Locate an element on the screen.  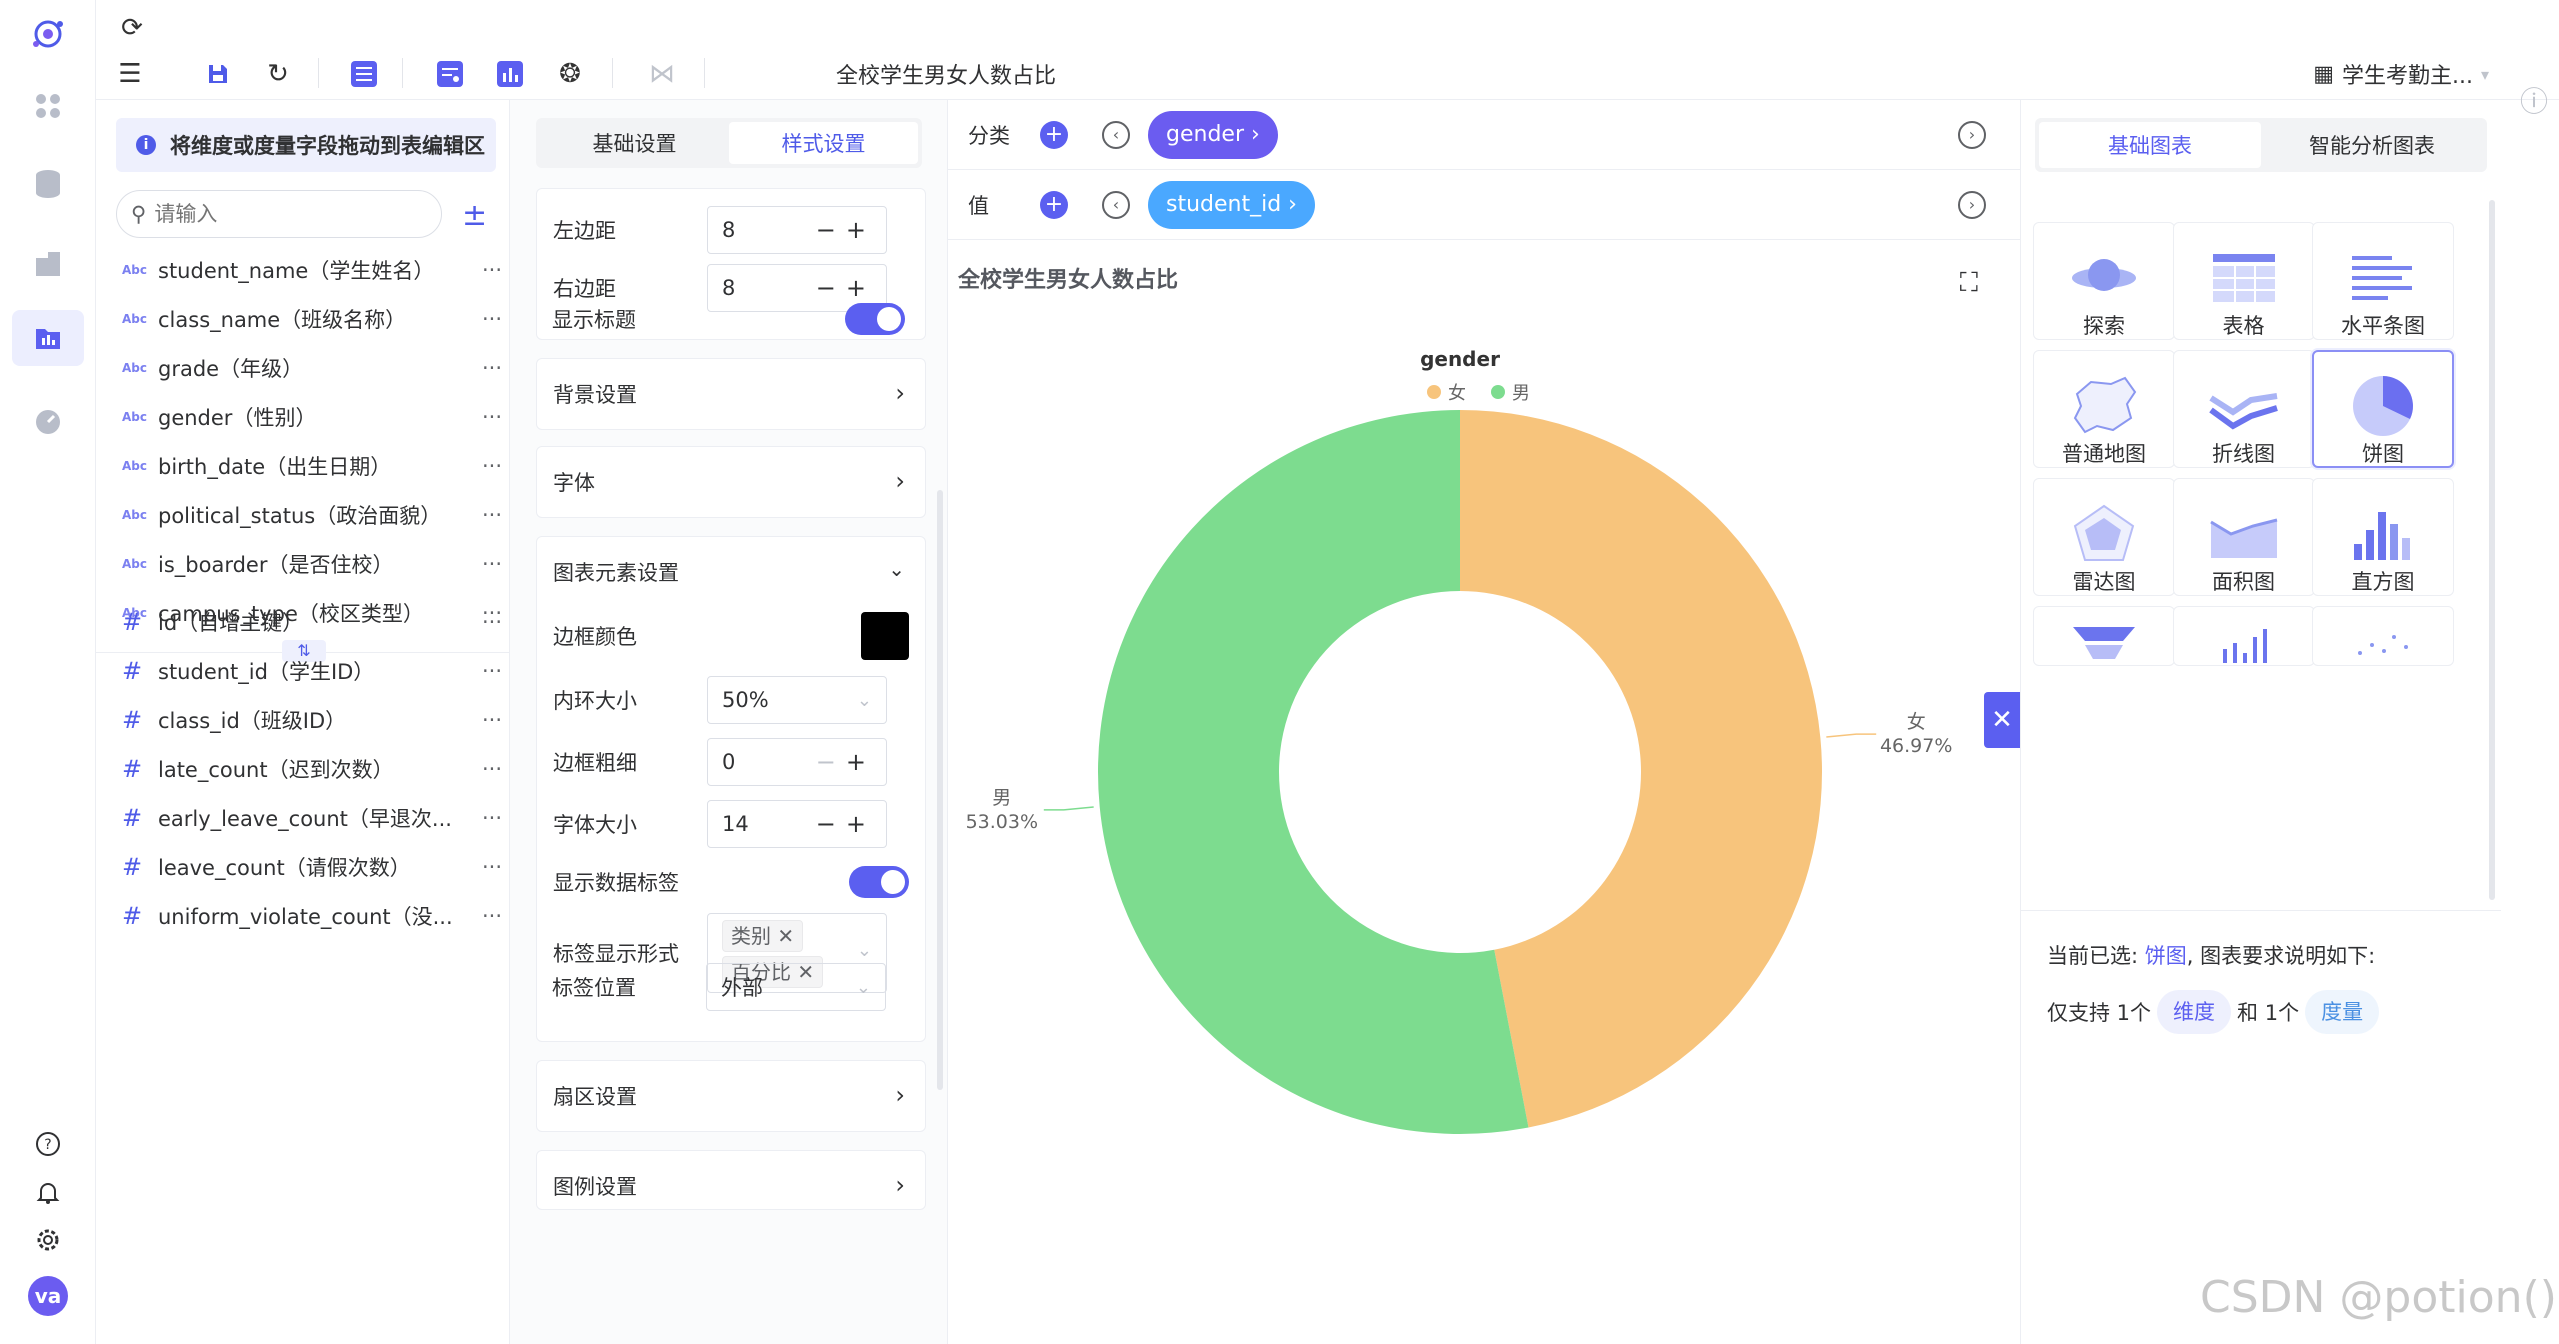
tab-ai-charts: 智能分析图表 is located at coordinates (2372, 145).